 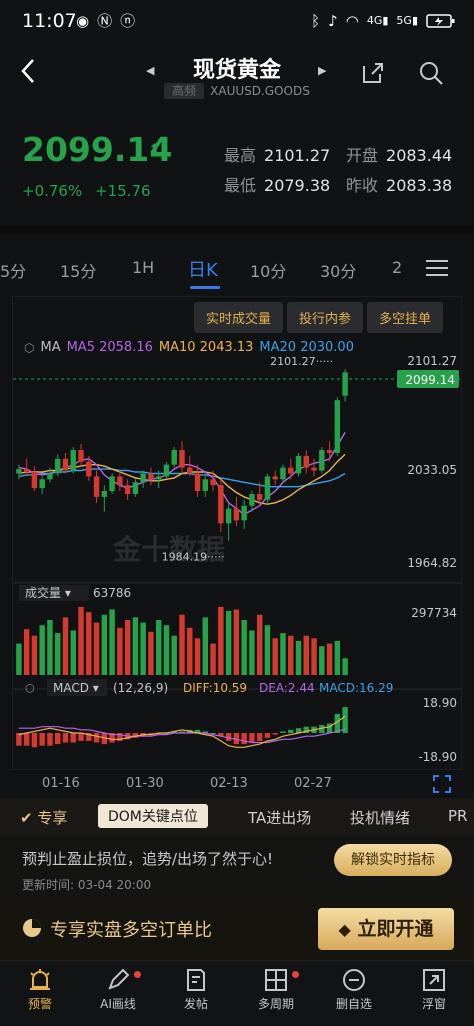 What do you see at coordinates (50, 347) in the screenshot?
I see `ma-legend-name: MA` at bounding box center [50, 347].